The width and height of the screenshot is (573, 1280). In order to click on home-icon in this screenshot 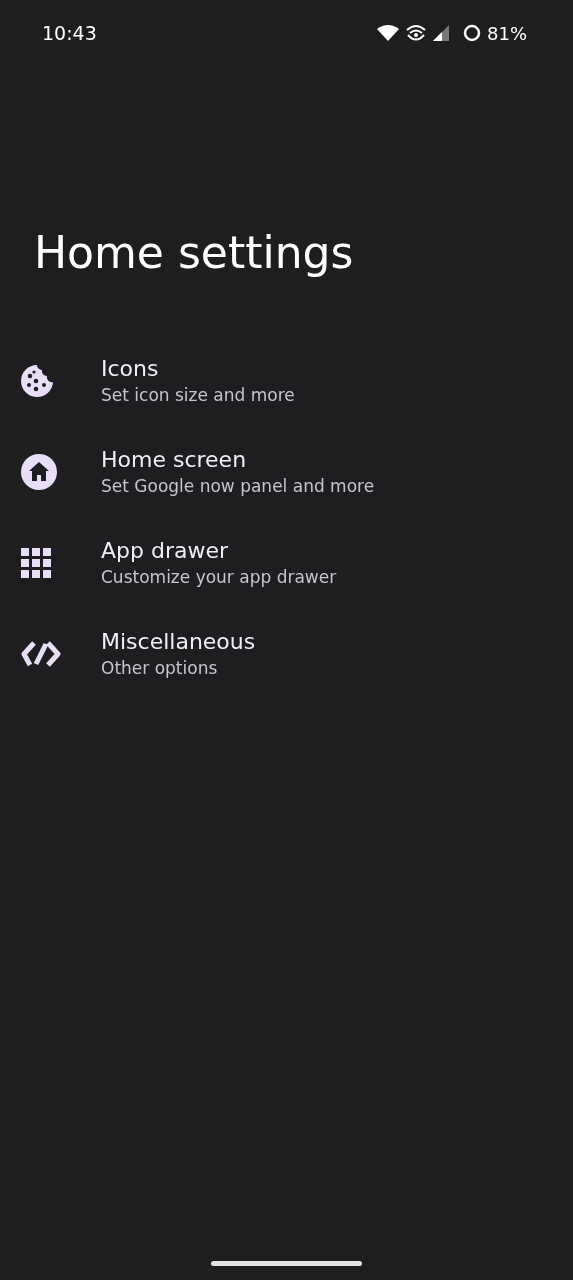, I will do `click(39, 471)`.